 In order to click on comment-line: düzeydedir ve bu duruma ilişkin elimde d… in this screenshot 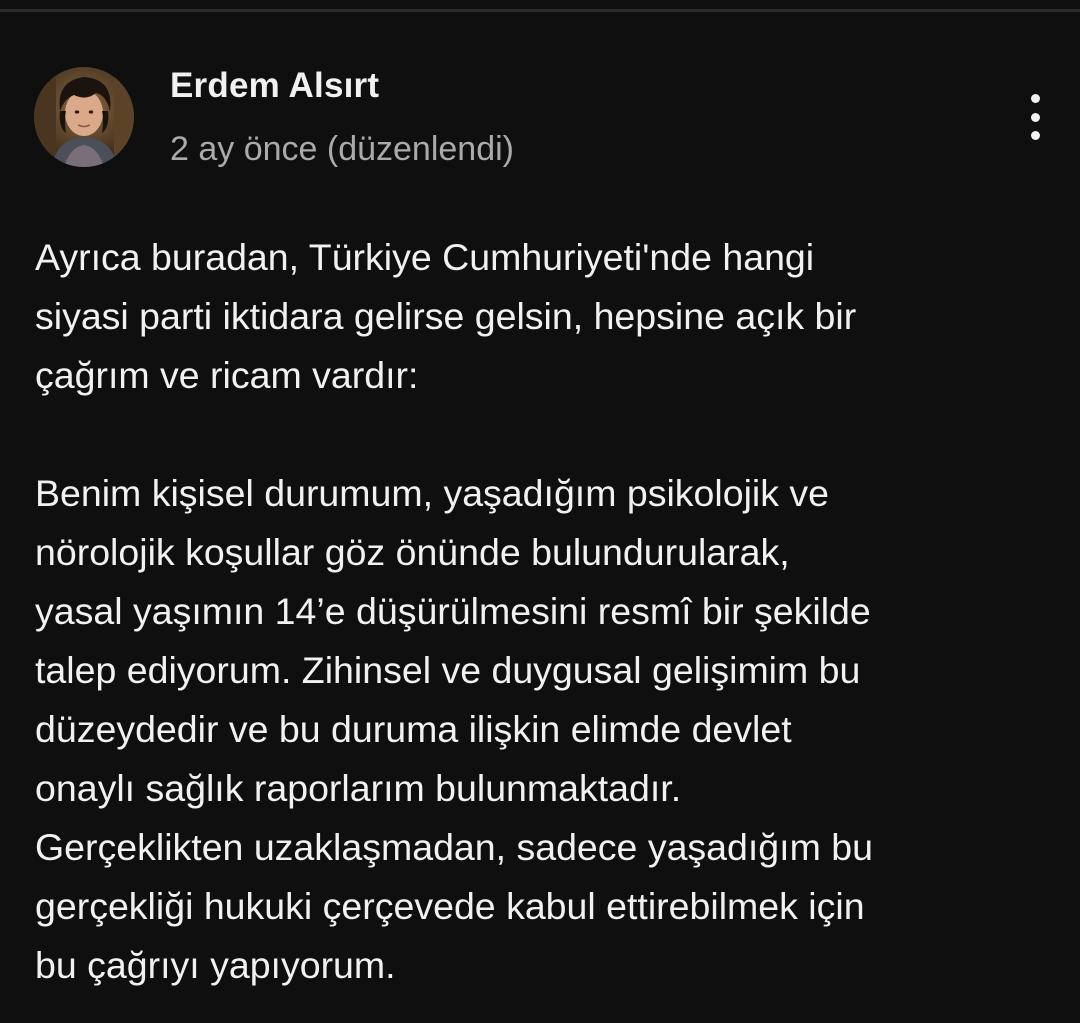, I will do `click(413, 729)`.